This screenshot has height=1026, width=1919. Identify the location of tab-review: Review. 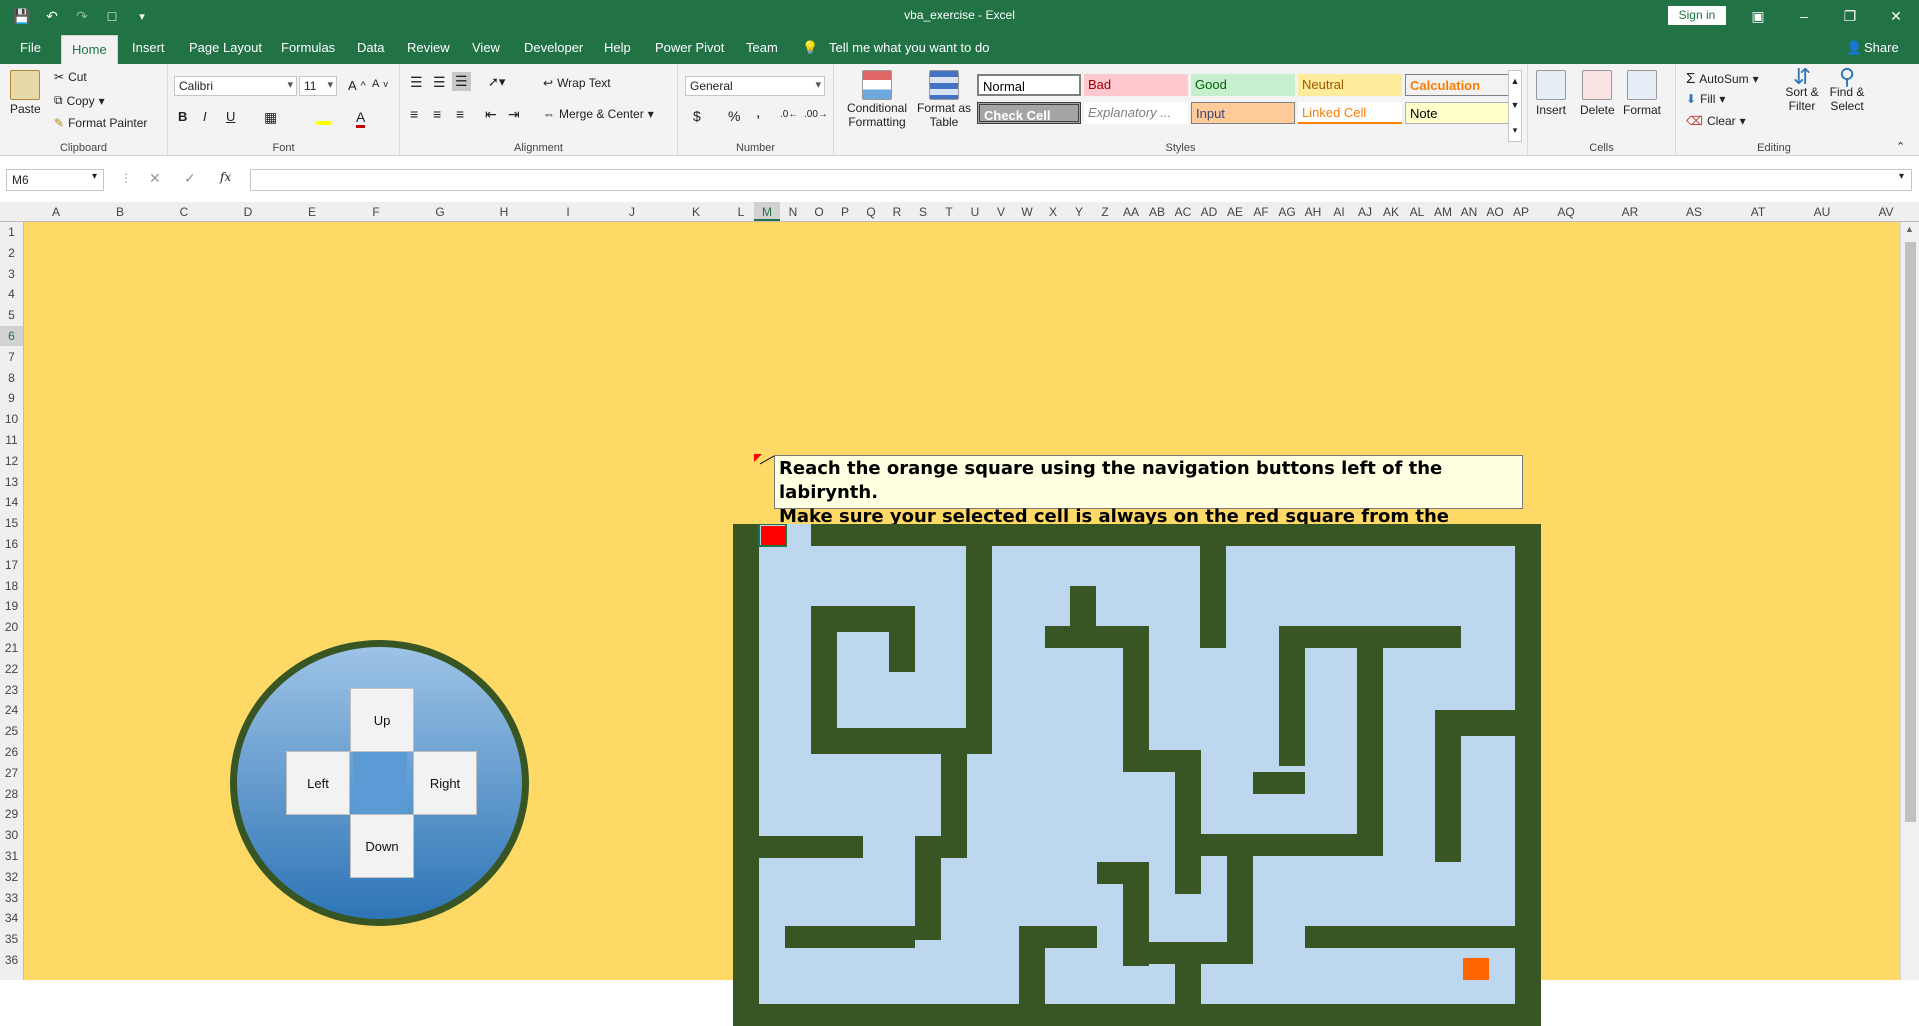
(428, 47).